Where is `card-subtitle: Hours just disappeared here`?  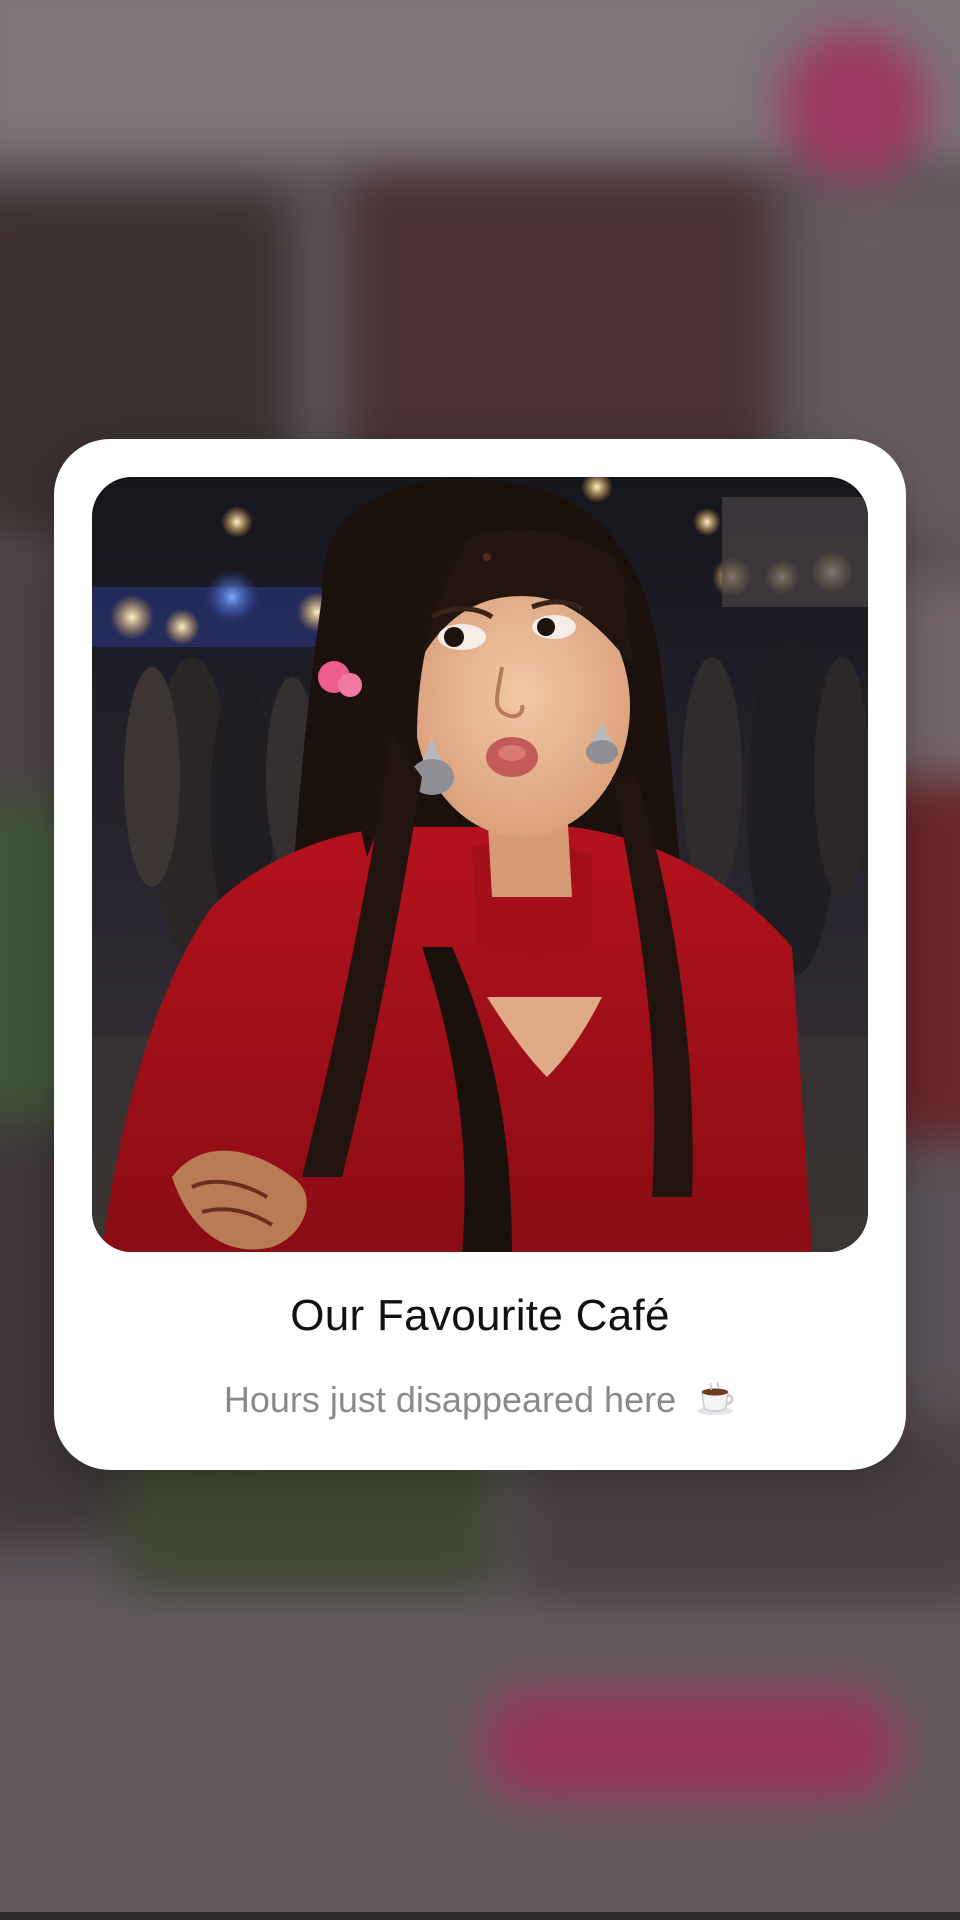 card-subtitle: Hours just disappeared here is located at coordinates (480, 1400).